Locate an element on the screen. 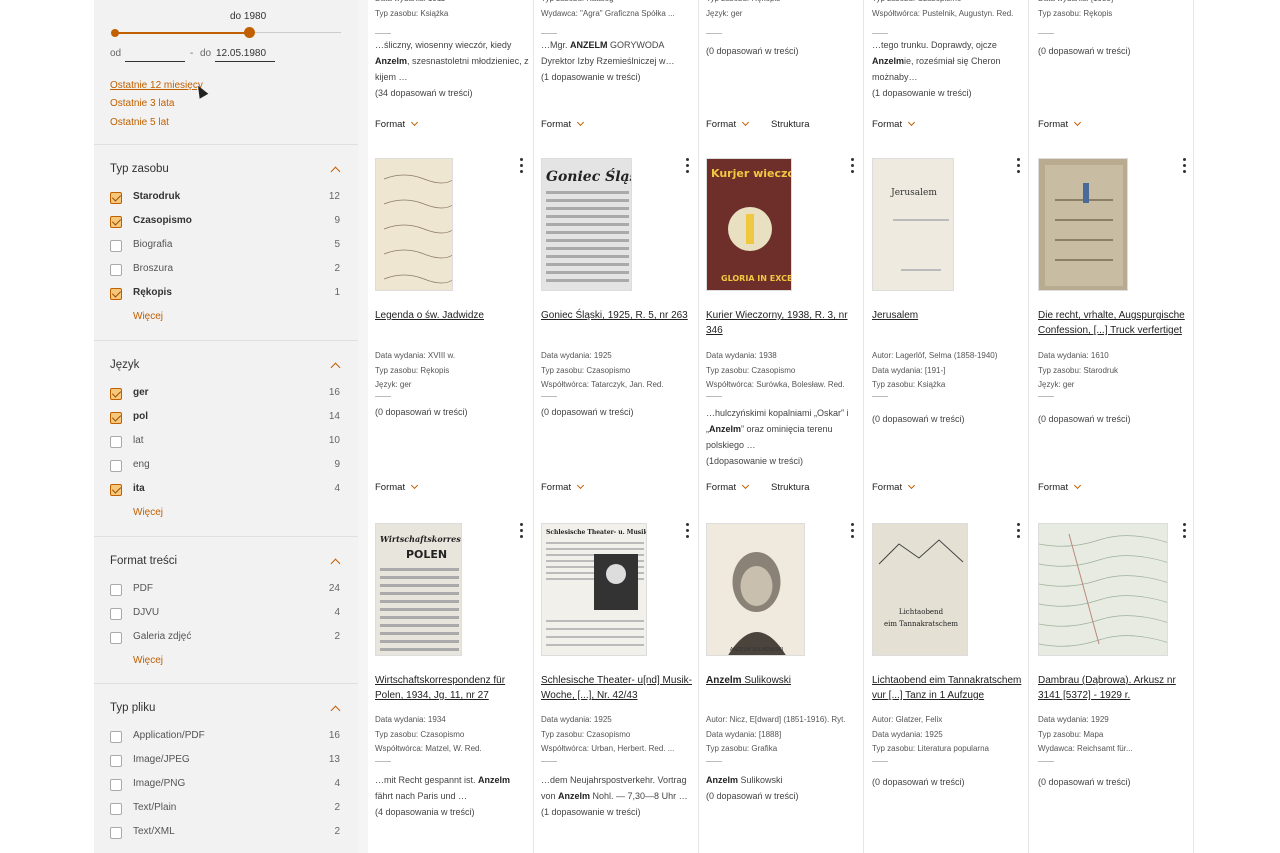 This screenshot has width=1280, height=853. quick-link-12-months: Ostatnie 12 miesięcy is located at coordinates (156, 85).